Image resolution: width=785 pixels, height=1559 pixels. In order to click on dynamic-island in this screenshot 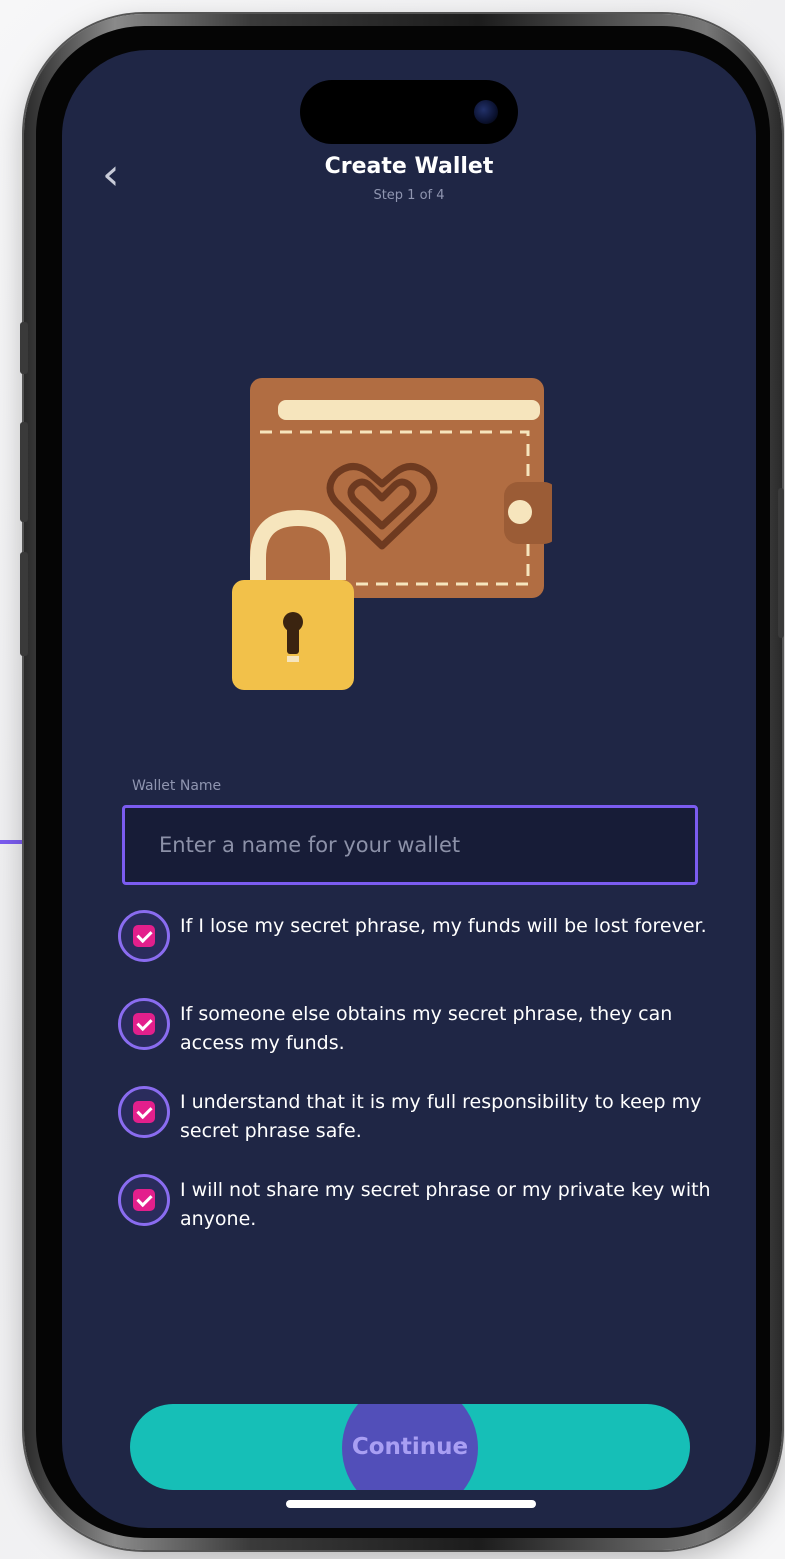, I will do `click(409, 112)`.